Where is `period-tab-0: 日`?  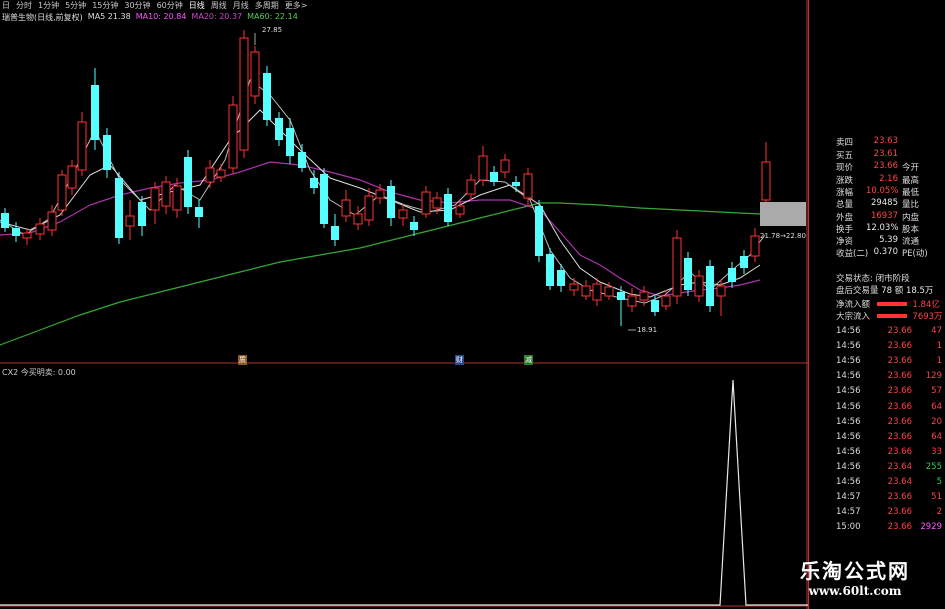 period-tab-0: 日 is located at coordinates (6, 5).